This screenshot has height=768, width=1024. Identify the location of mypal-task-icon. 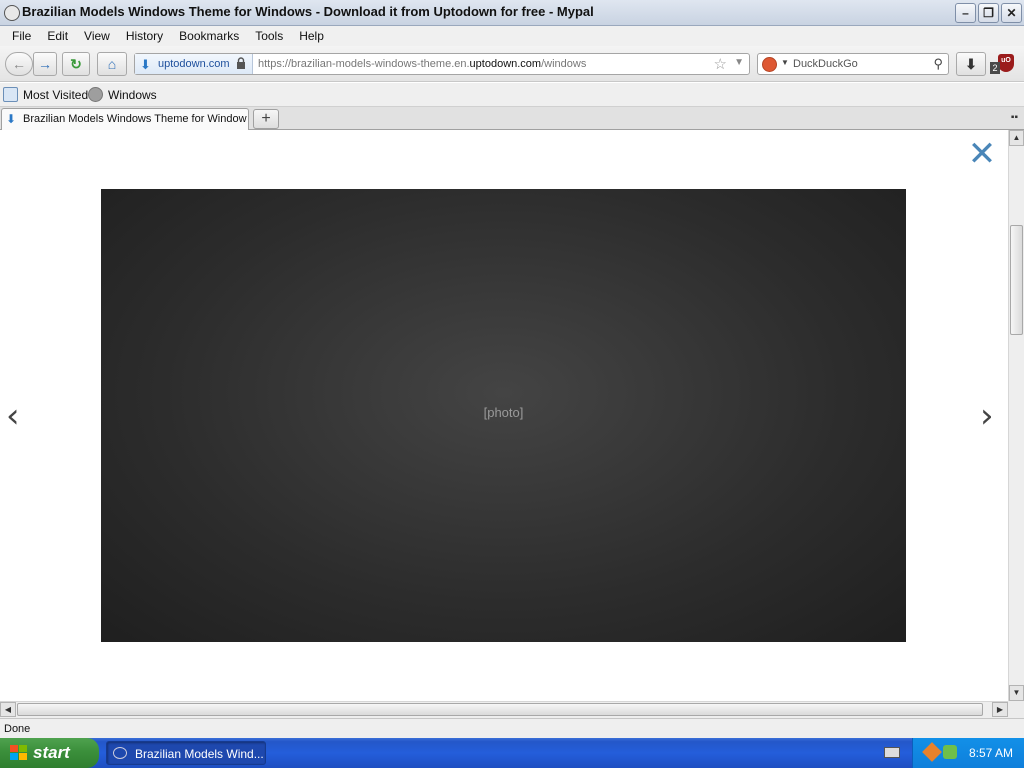
(120, 753).